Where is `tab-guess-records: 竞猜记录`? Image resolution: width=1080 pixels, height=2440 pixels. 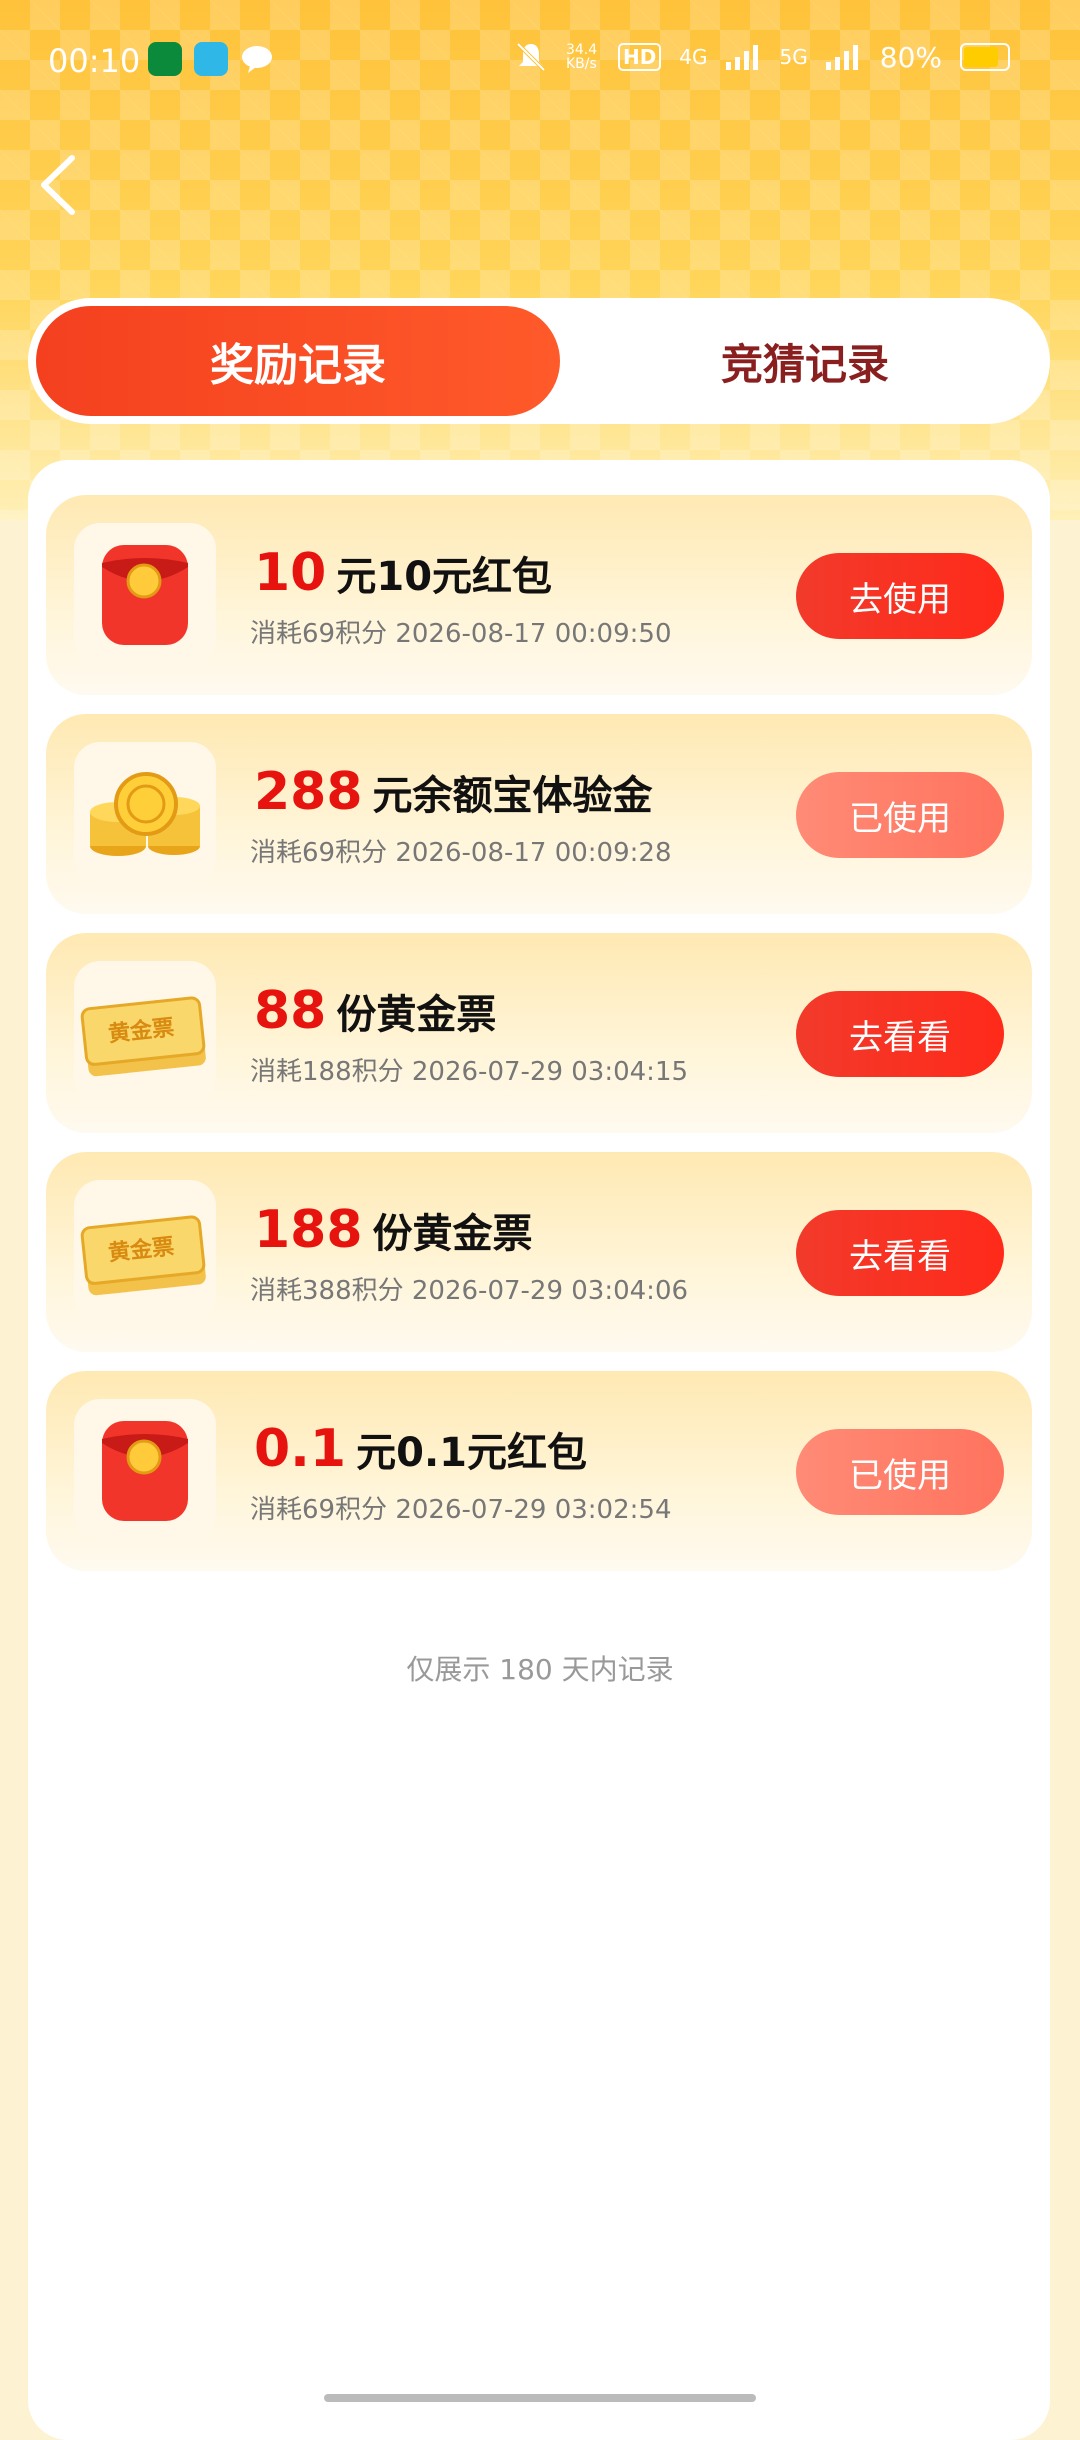 tab-guess-records: 竞猜记录 is located at coordinates (805, 361).